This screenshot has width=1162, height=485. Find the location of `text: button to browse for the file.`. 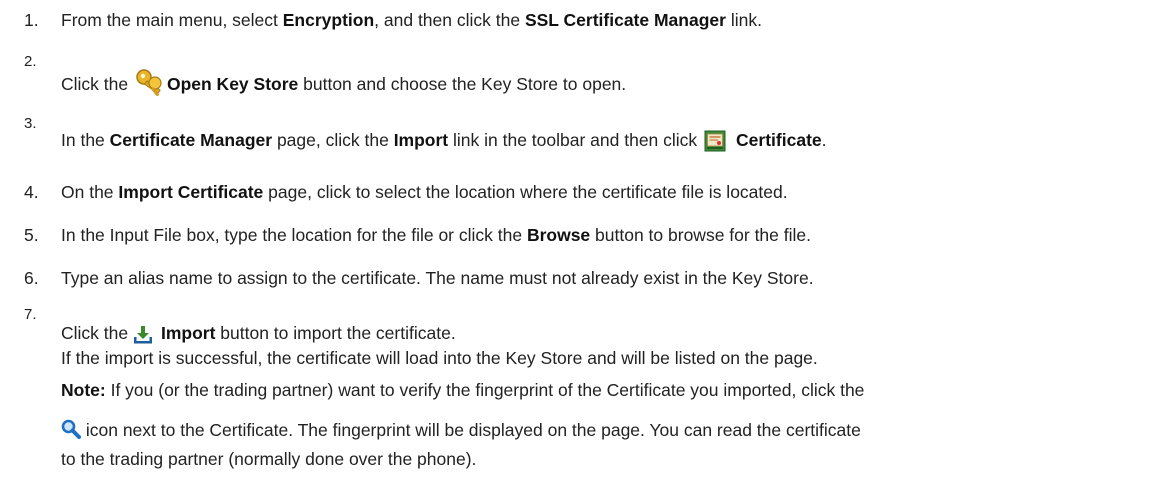

text: button to browse for the file. is located at coordinates (700, 235).